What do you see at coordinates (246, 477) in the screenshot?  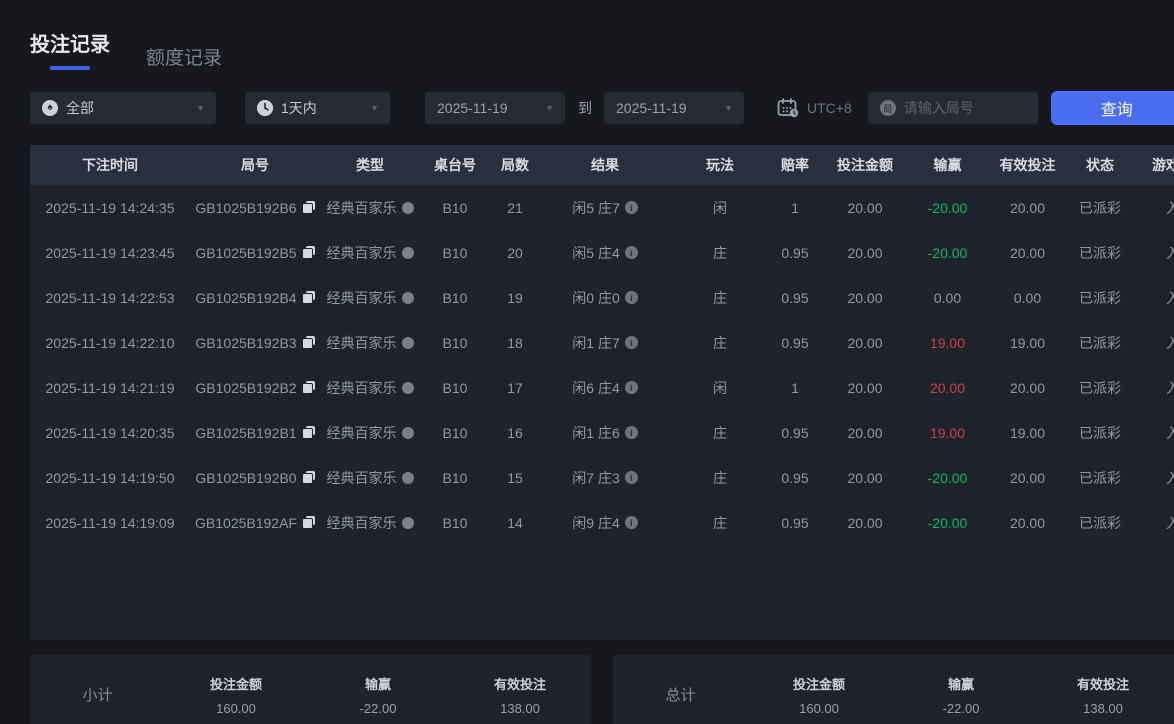 I see `round-id-text: GB1025B192B0` at bounding box center [246, 477].